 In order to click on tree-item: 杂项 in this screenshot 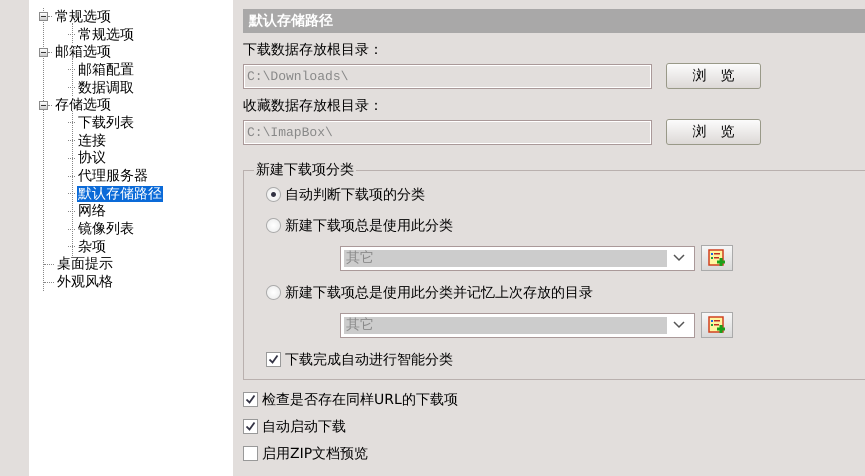, I will do `click(92, 246)`.